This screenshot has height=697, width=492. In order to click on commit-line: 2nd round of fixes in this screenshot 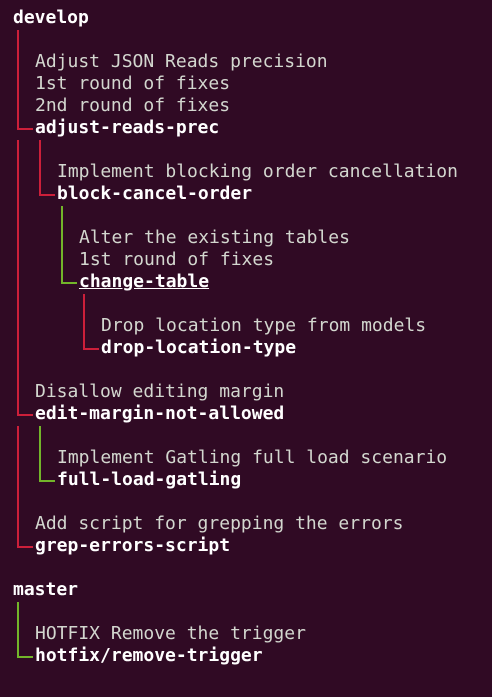, I will do `click(132, 106)`.